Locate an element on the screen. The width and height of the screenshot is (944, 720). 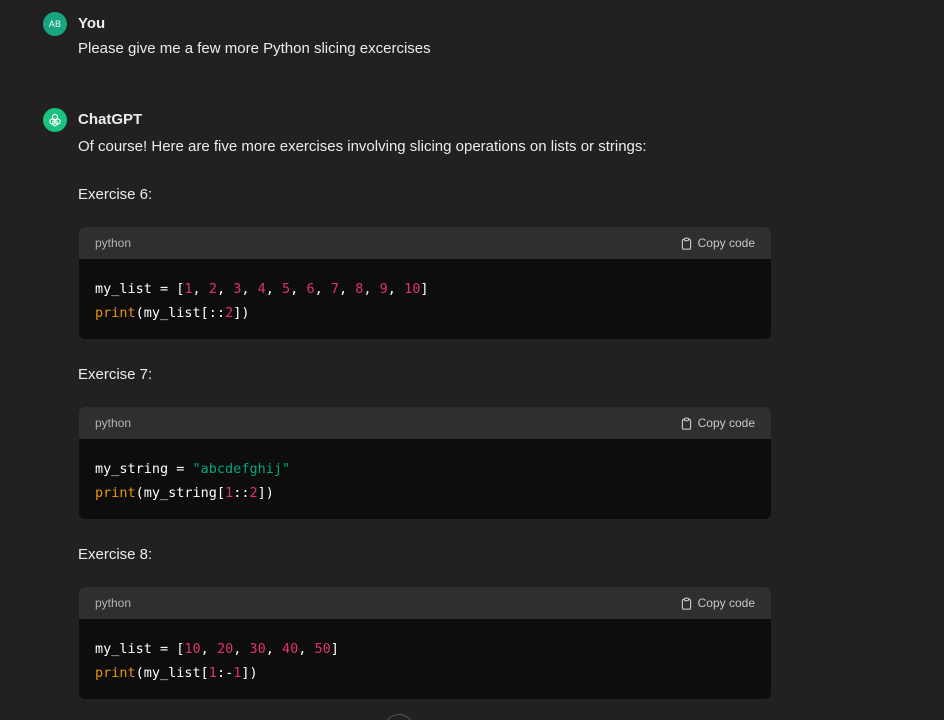
code-token: (my_string[ is located at coordinates (180, 493).